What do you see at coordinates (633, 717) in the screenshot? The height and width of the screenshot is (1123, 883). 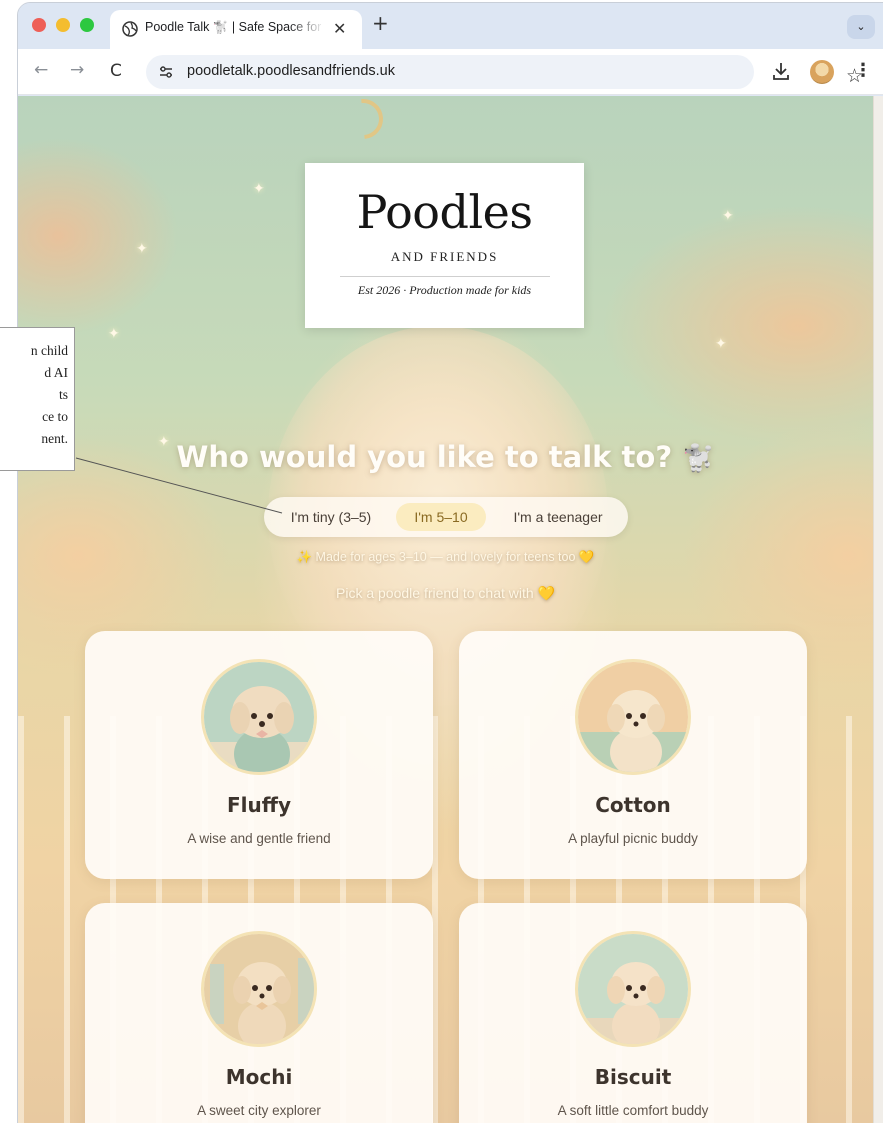 I see `cotton-avatar` at bounding box center [633, 717].